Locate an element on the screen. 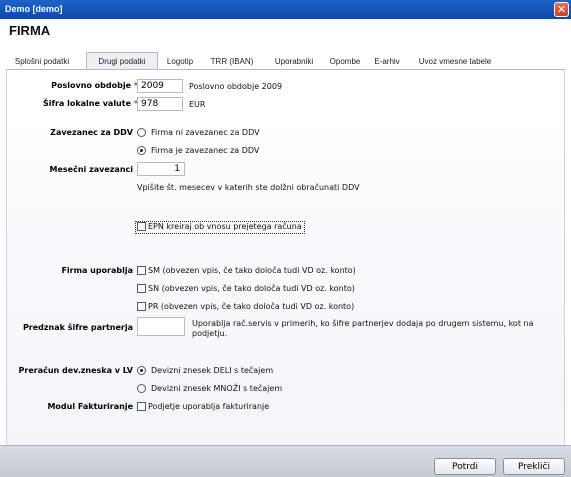 Image resolution: width=571 pixels, height=477 pixels. window-title: Demo [demo] is located at coordinates (34, 9).